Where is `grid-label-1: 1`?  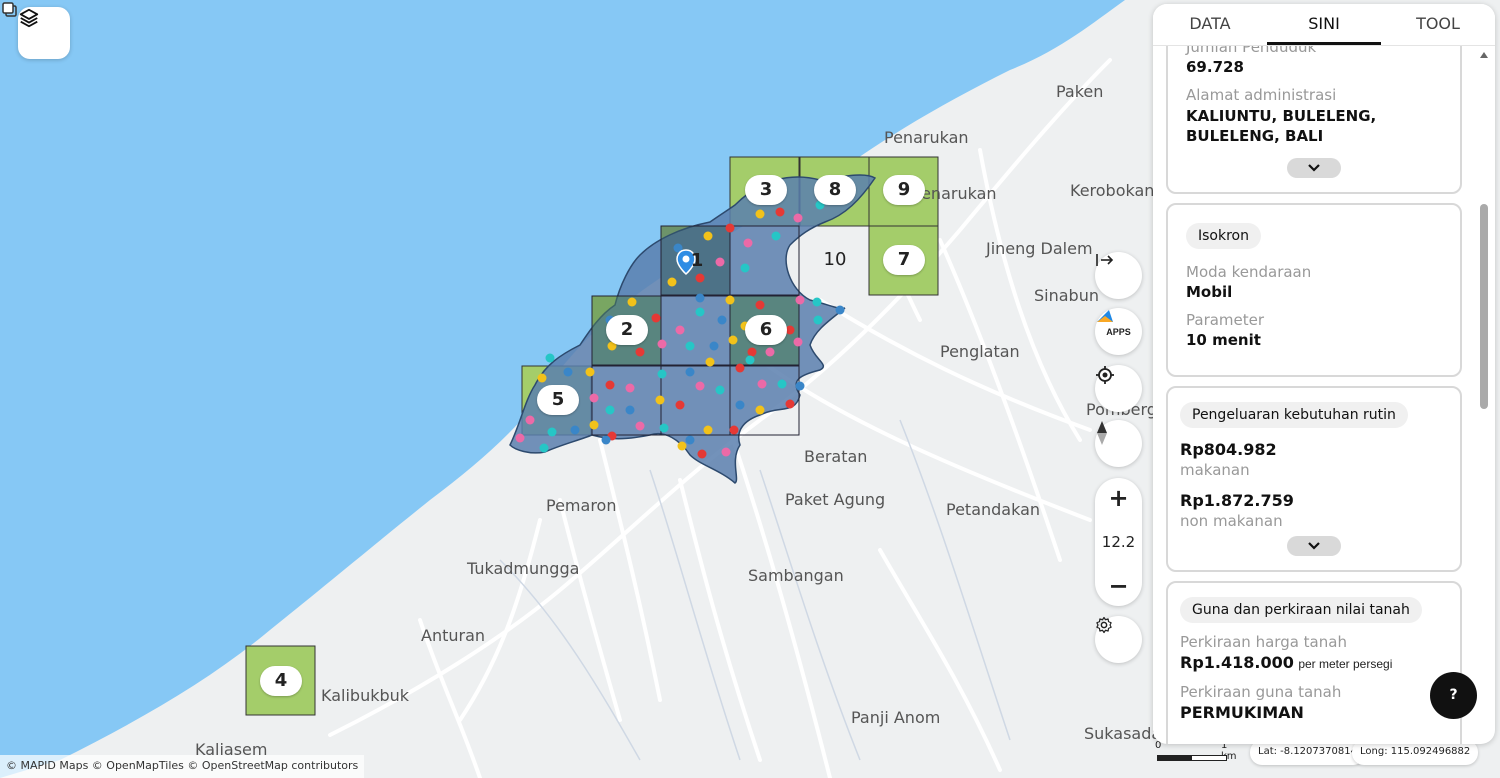 grid-label-1: 1 is located at coordinates (697, 261).